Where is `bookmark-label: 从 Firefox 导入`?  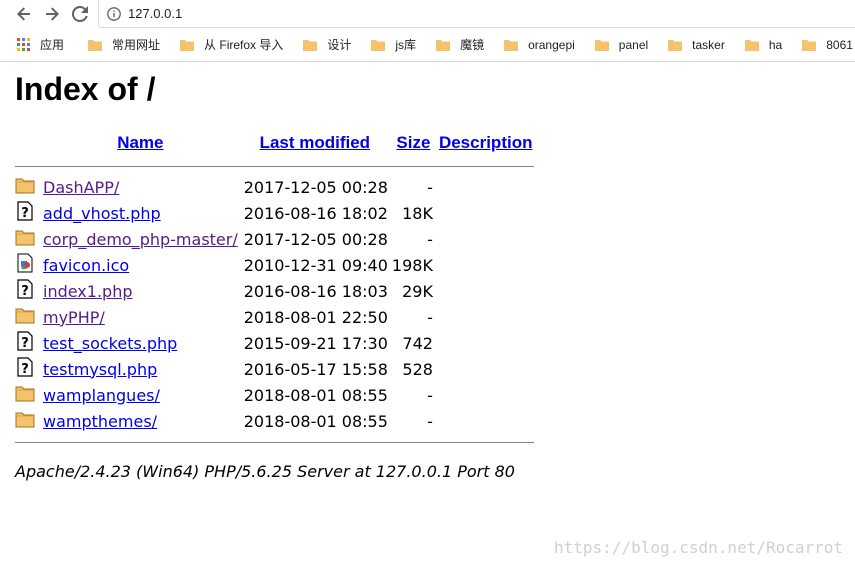 bookmark-label: 从 Firefox 导入 is located at coordinates (244, 45).